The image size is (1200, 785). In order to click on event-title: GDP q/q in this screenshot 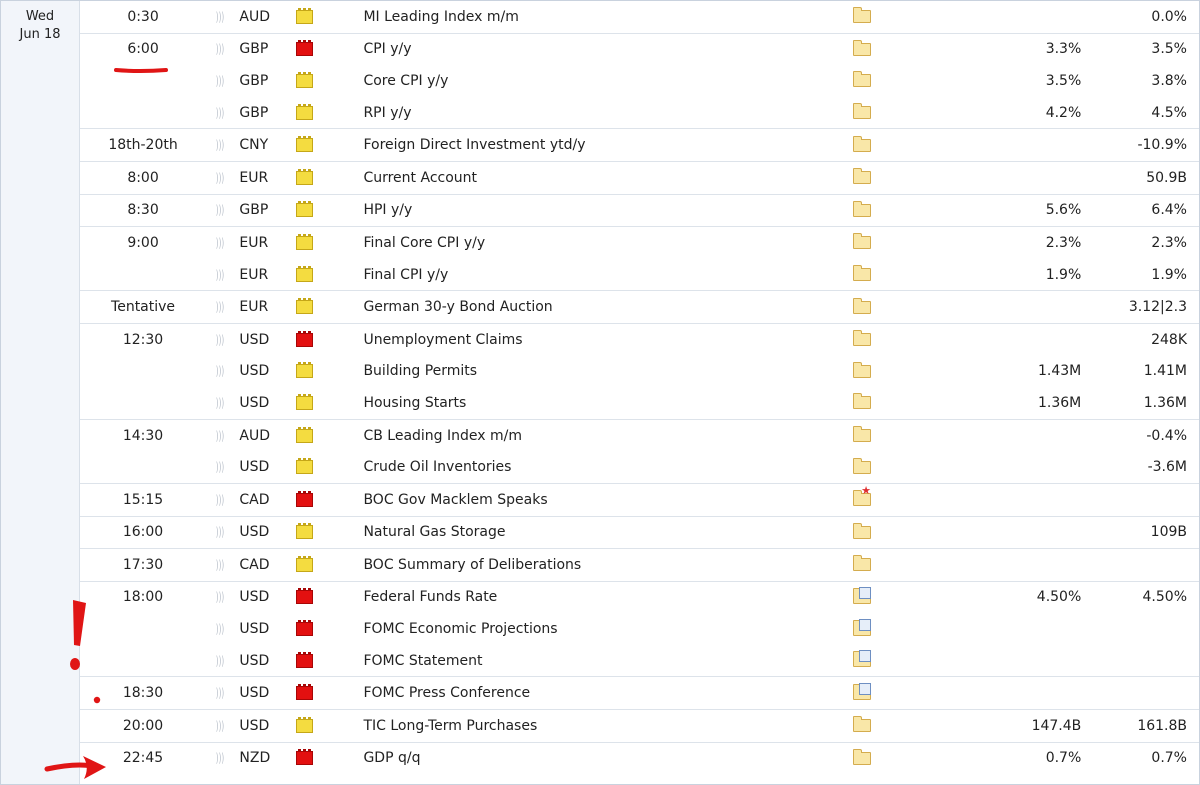, I will do `click(605, 758)`.